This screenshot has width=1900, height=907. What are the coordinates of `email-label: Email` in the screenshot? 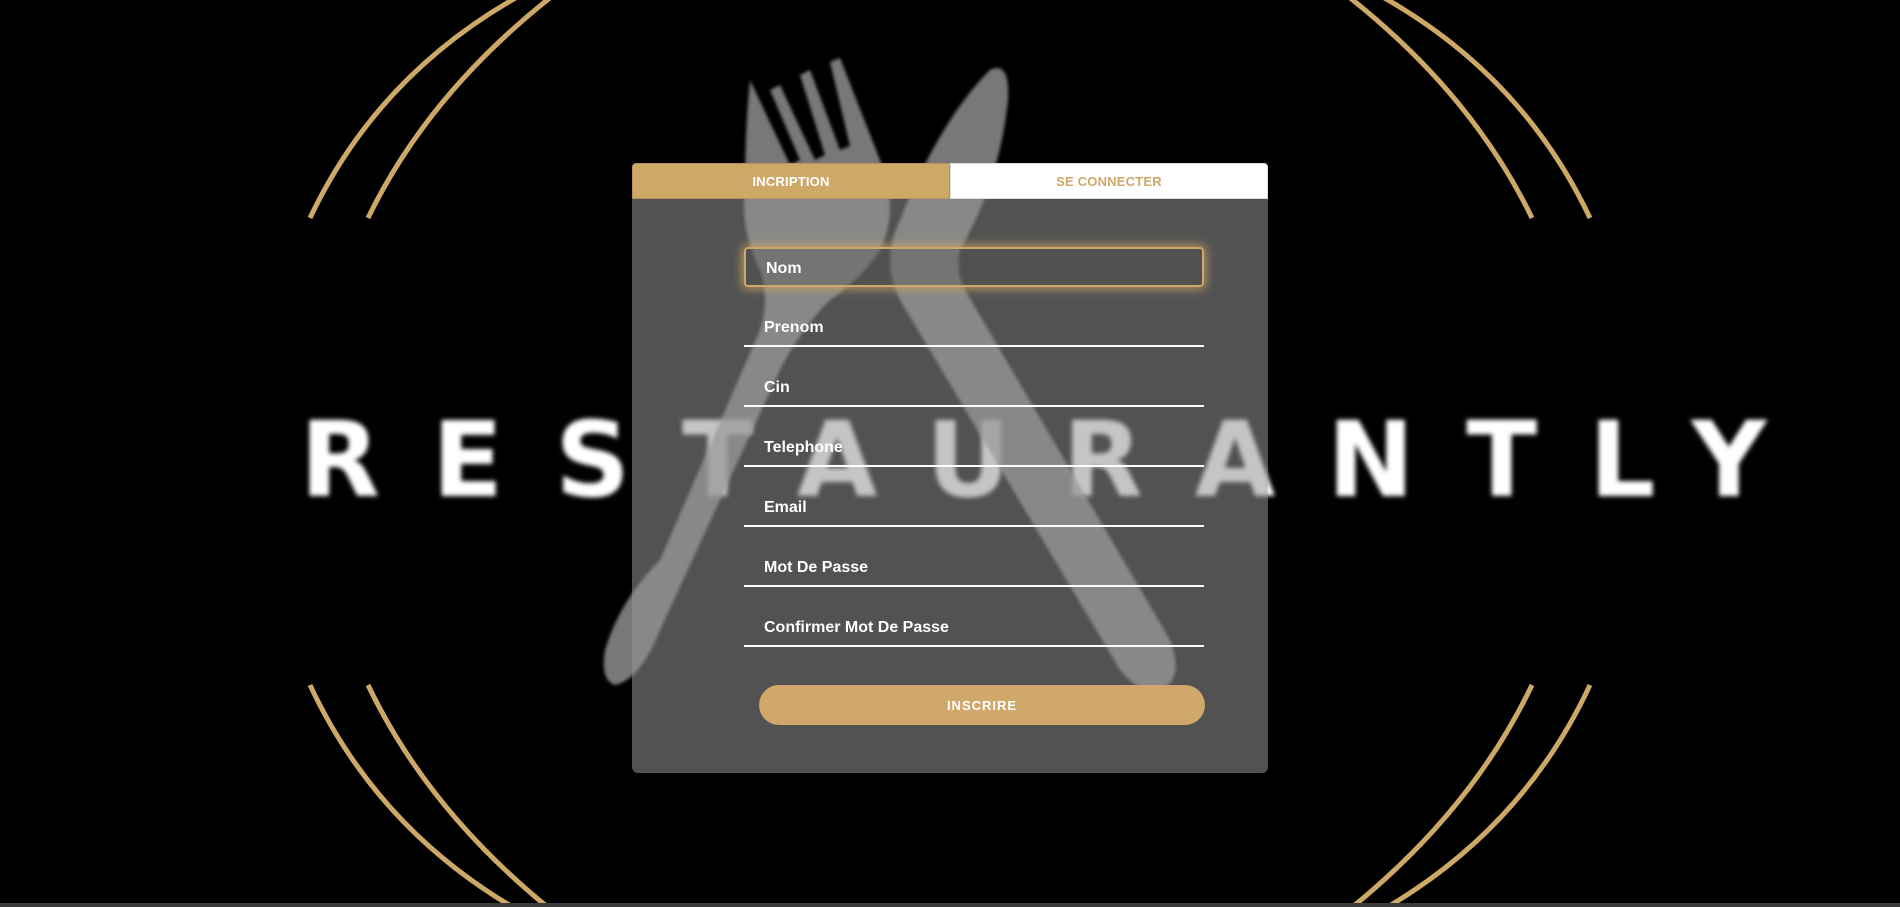 It's located at (785, 507).